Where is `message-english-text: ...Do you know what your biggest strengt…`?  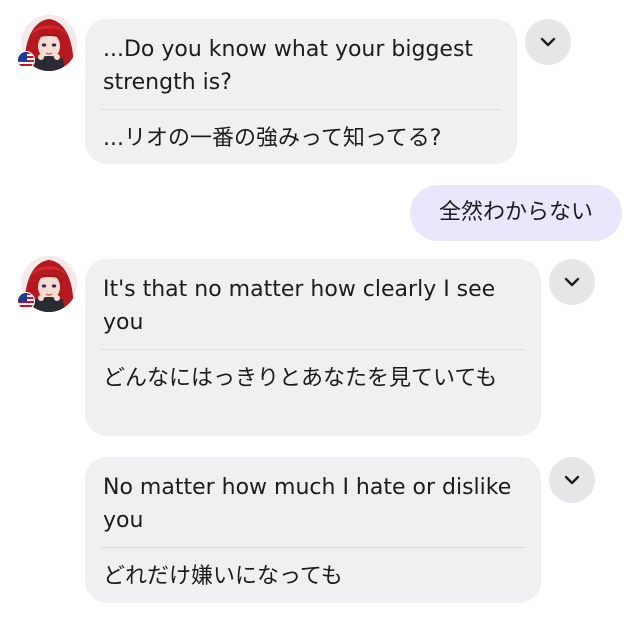 message-english-text: ...Do you know what your biggest strengt… is located at coordinates (301, 64).